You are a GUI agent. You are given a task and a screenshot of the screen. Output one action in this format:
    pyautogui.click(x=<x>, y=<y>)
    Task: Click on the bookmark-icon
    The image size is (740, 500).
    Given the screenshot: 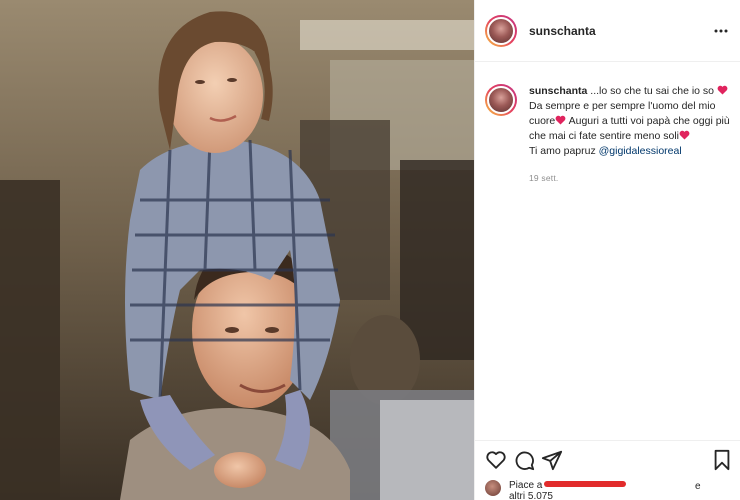 What is the action you would take?
    pyautogui.click(x=722, y=460)
    